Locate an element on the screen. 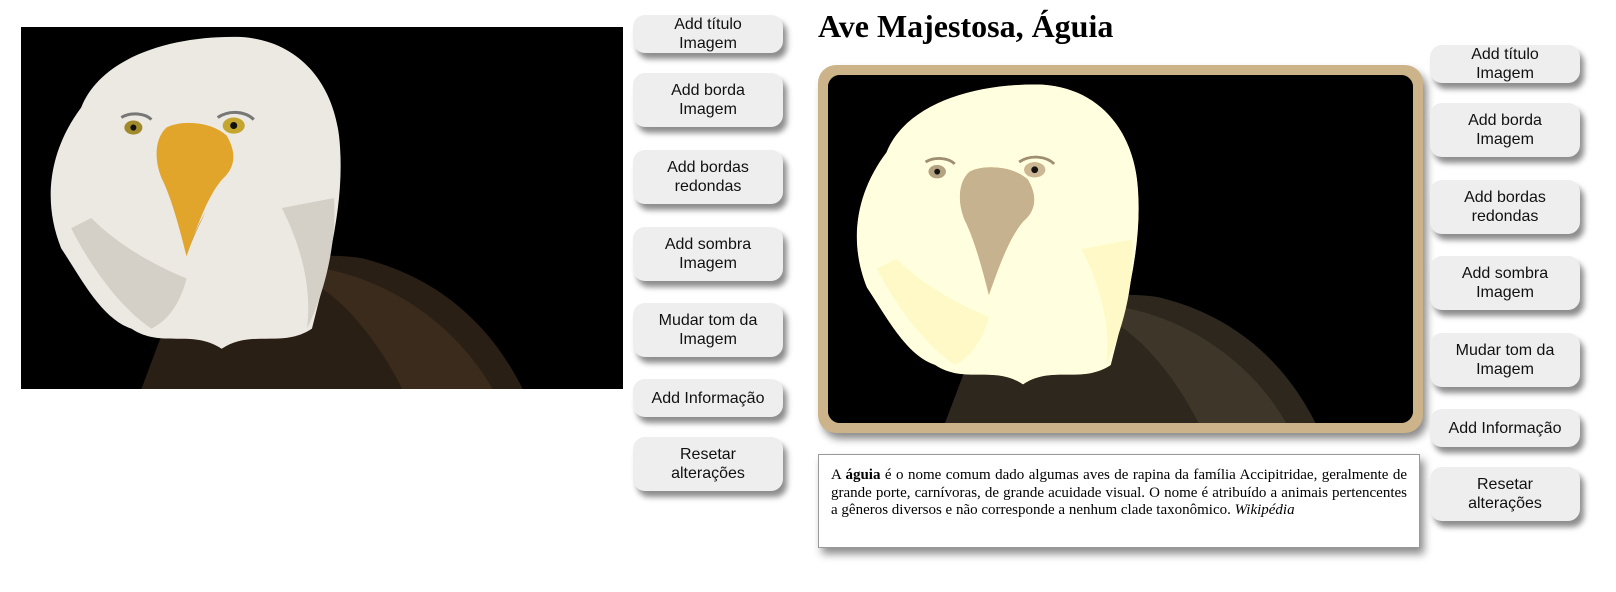  reset-button: Resetar alterações is located at coordinates (708, 464).